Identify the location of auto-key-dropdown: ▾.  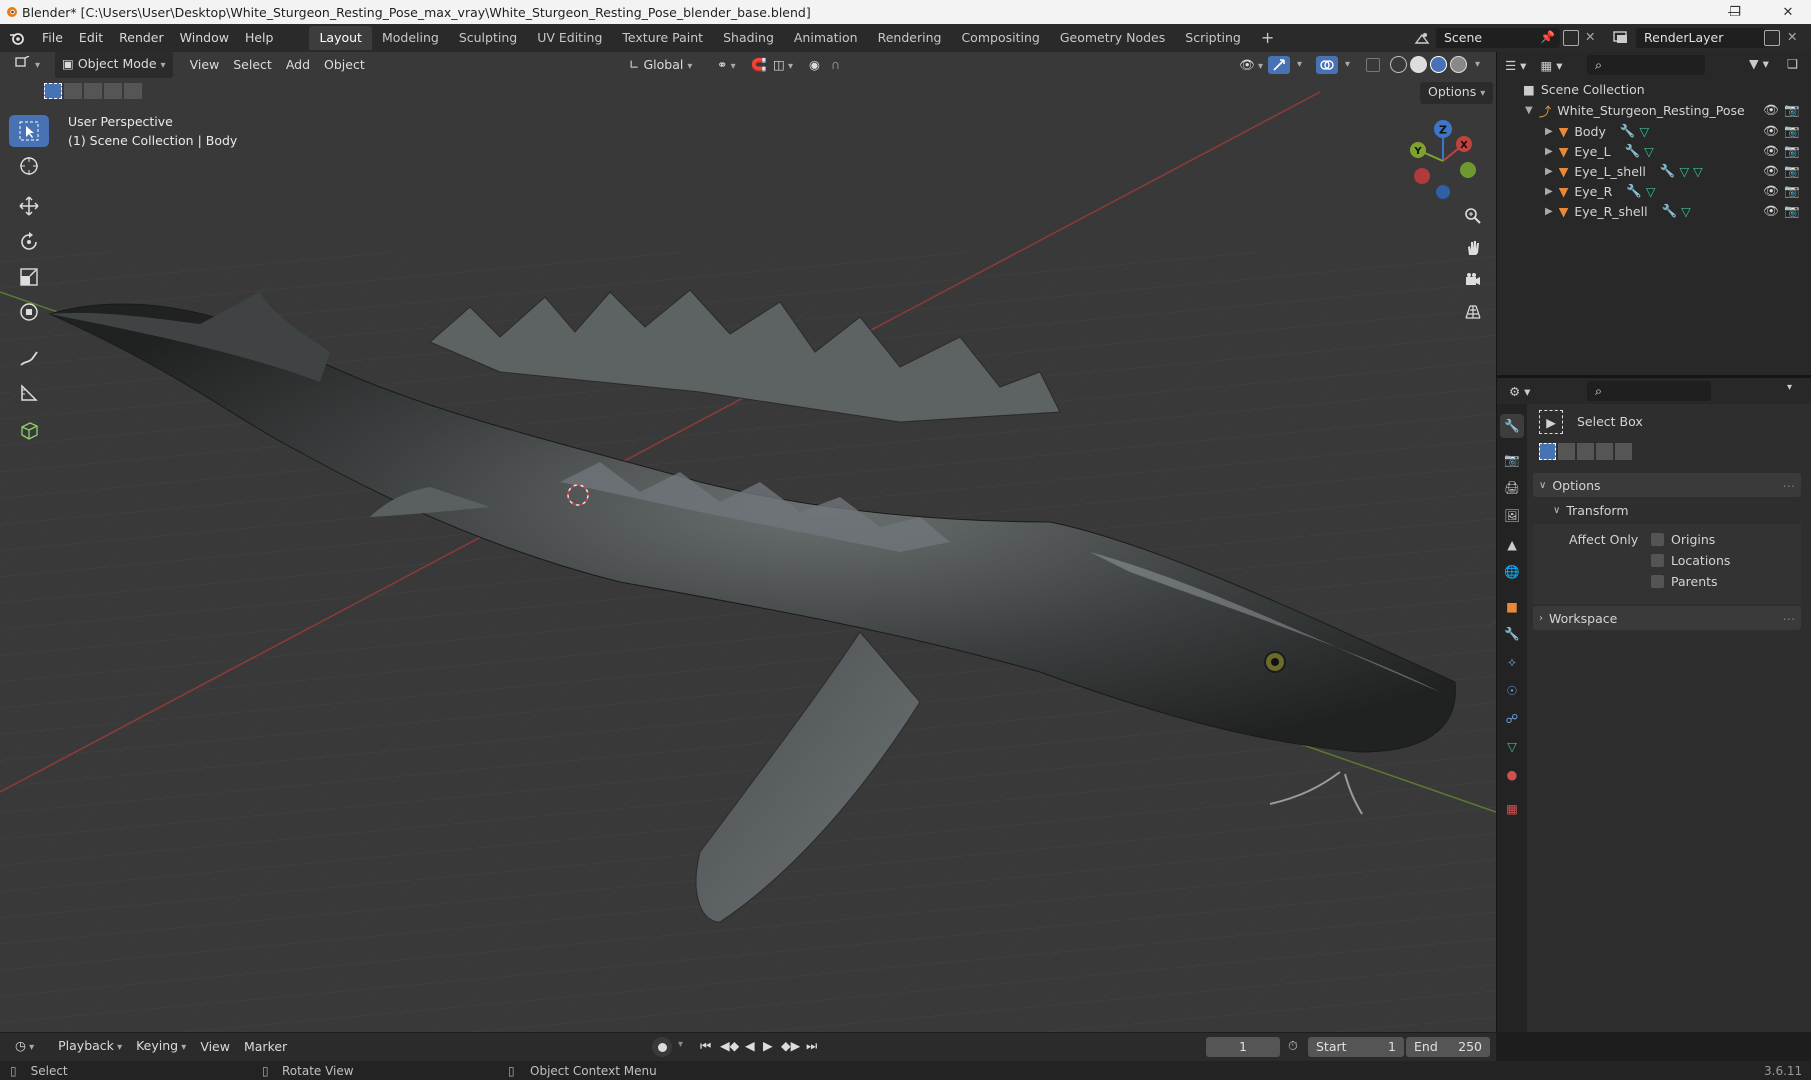
(680, 1044).